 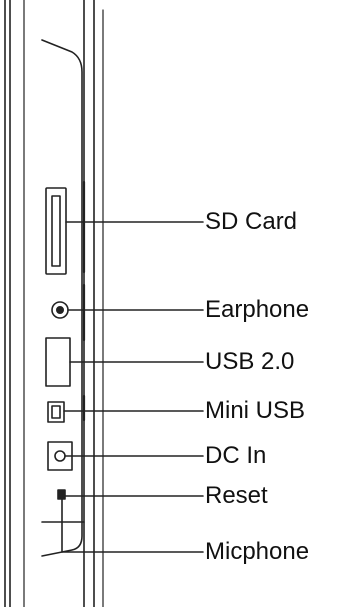 I want to click on mini-usb-port-inner, so click(x=56, y=412).